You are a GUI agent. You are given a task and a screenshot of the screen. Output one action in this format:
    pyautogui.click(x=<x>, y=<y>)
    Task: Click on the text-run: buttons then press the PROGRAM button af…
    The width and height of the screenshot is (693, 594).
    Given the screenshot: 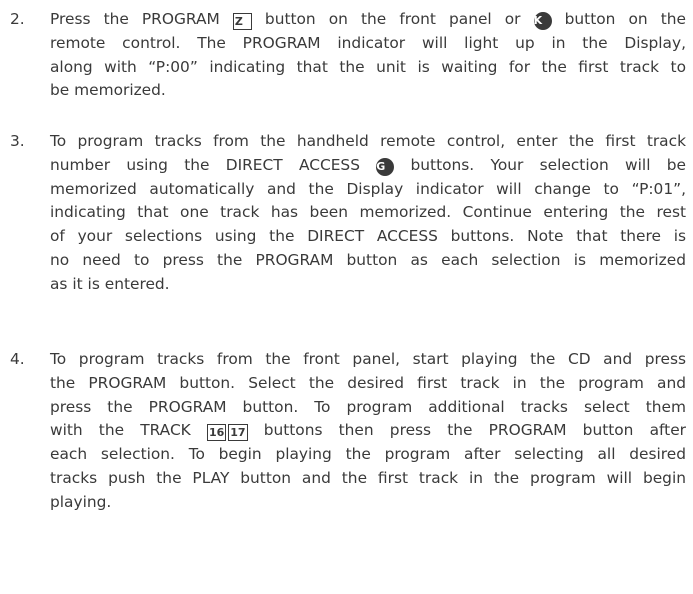 What is the action you would take?
    pyautogui.click(x=466, y=430)
    